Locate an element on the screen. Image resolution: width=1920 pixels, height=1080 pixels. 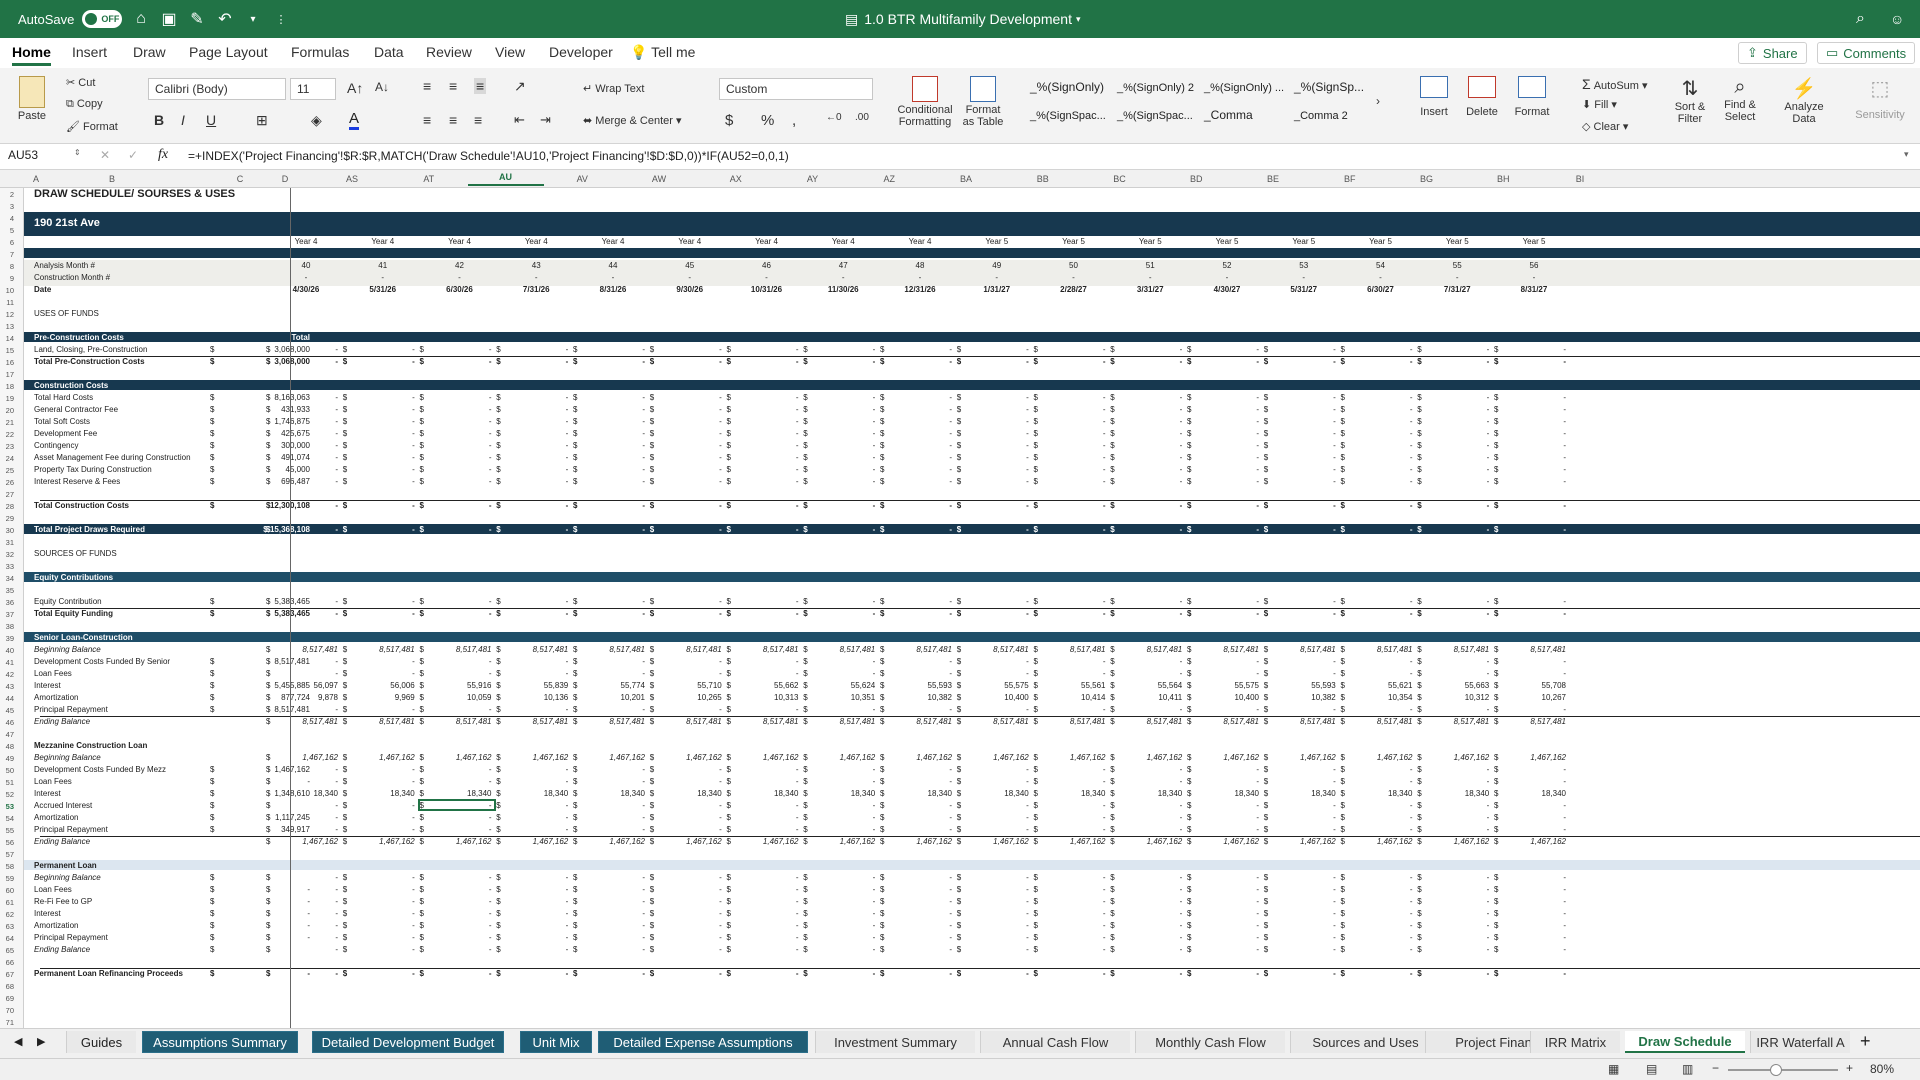
undo-dropdown-icon: ▾ is located at coordinates (253, 19).